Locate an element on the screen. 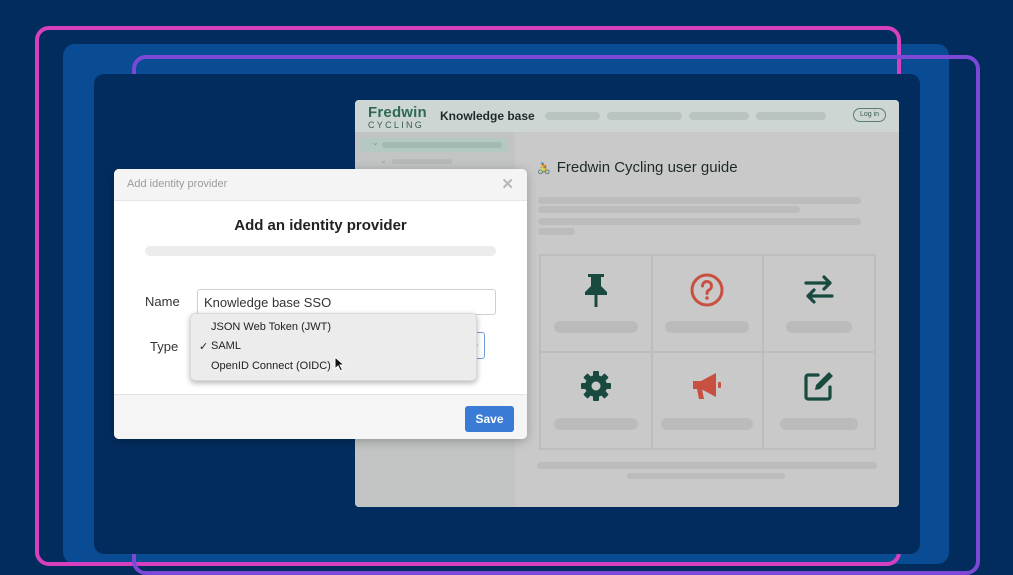  arrows-exchange-icon is located at coordinates (819, 289).